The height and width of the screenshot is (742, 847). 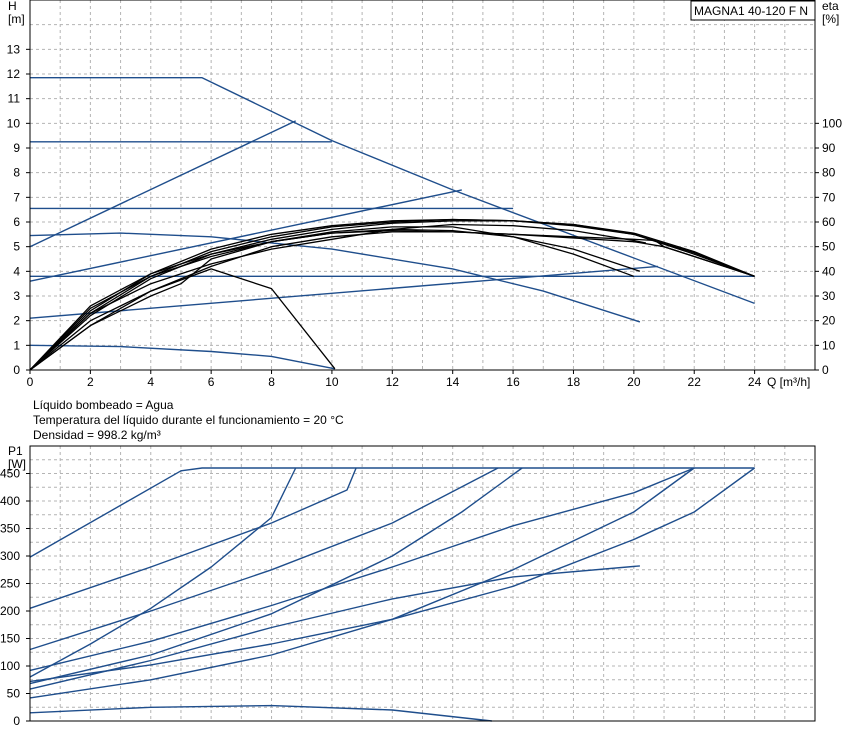 What do you see at coordinates (14, 49) in the screenshot?
I see `top-y-tick-label: 13` at bounding box center [14, 49].